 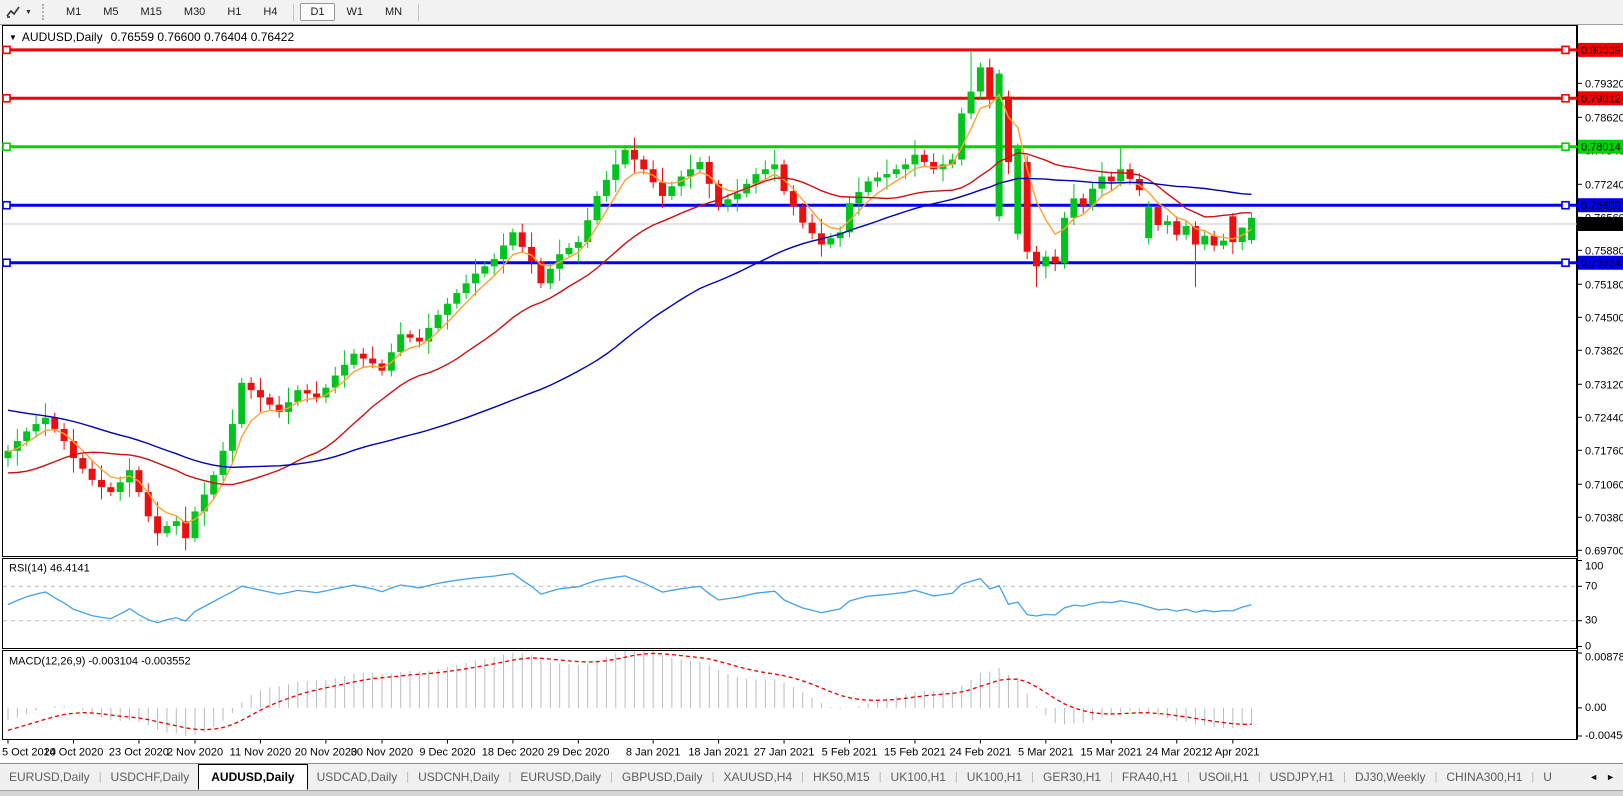 I want to click on tab-scroll-right-button: ►, so click(x=1610, y=777).